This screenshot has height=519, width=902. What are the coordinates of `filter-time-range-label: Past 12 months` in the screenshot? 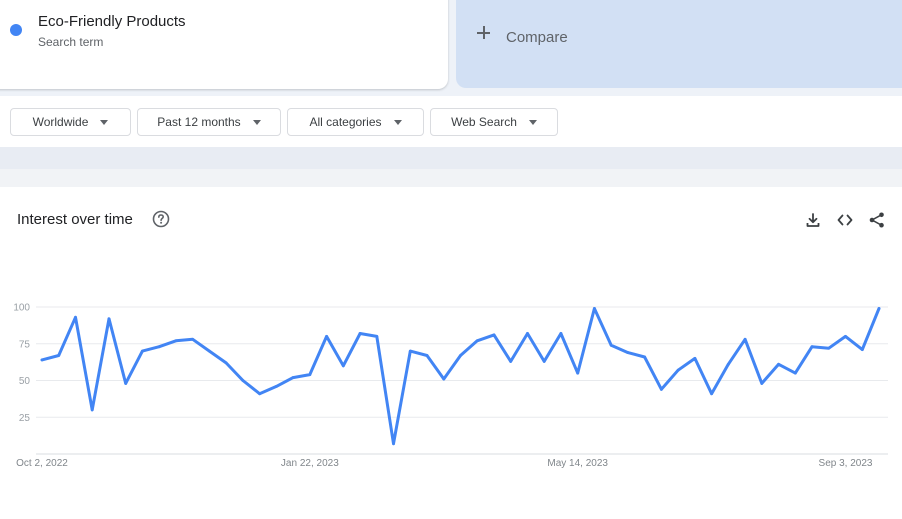 It's located at (199, 122).